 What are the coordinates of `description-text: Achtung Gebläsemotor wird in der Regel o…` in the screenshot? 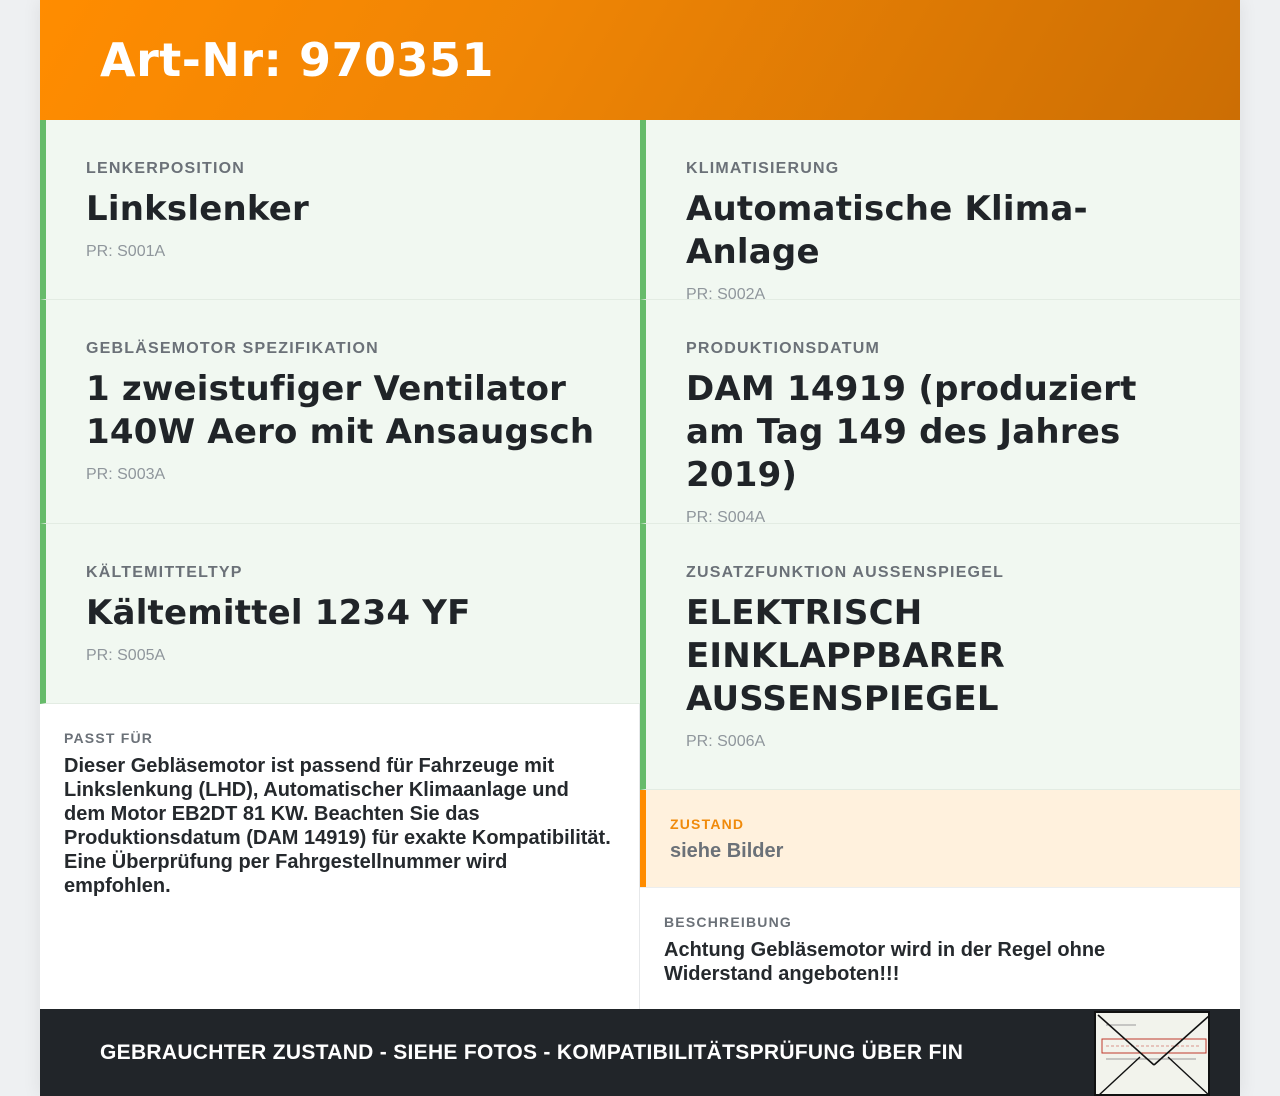 It's located at (885, 962).